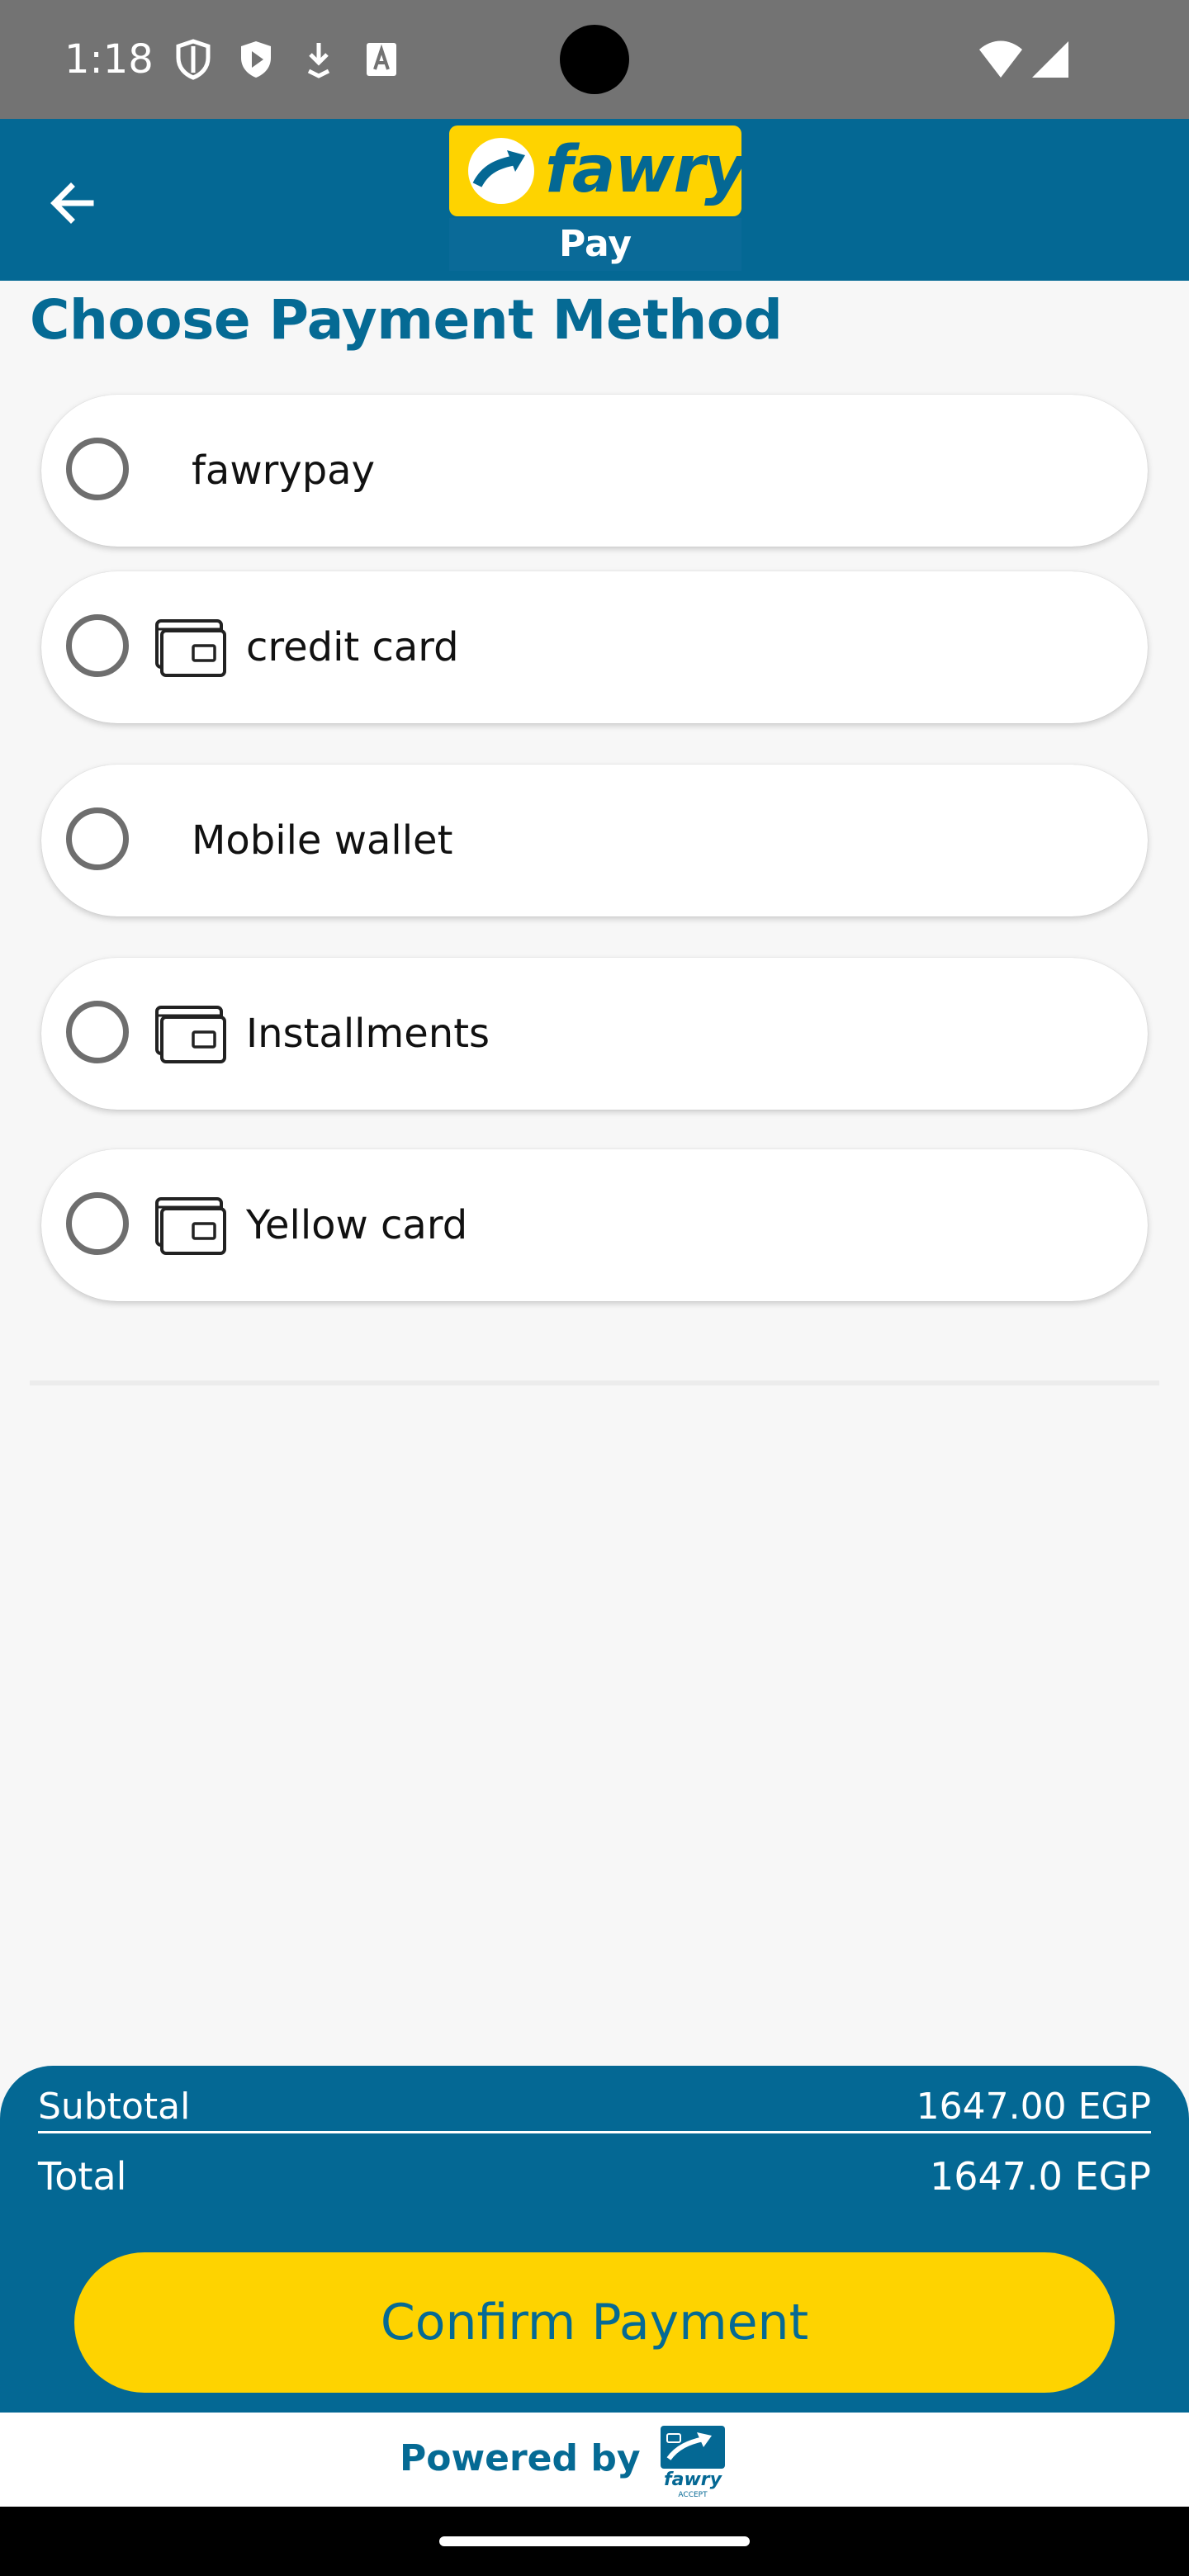 This screenshot has width=1189, height=2576. What do you see at coordinates (594, 2178) in the screenshot?
I see `total-row: Total 1647.0 EGP` at bounding box center [594, 2178].